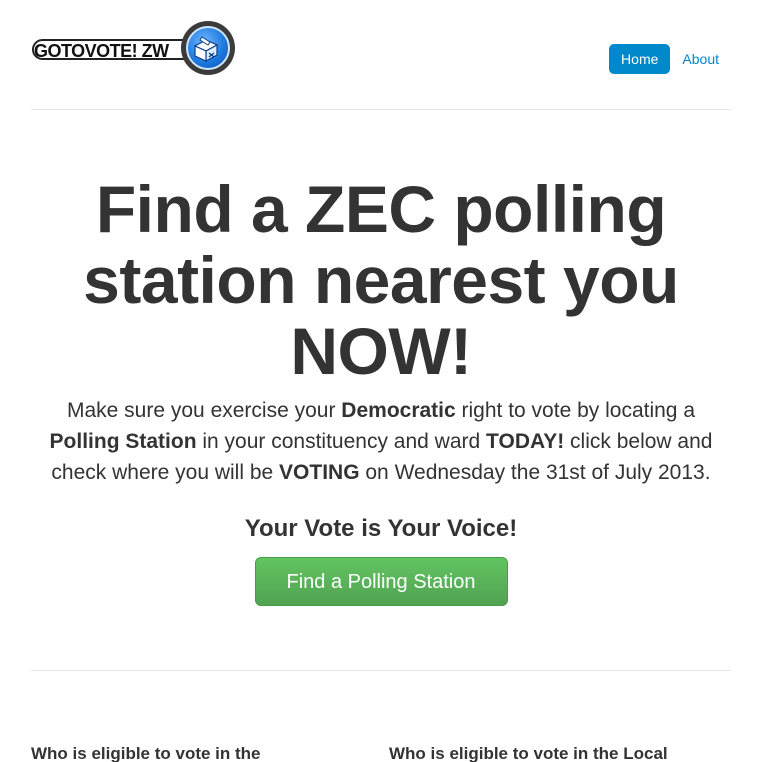  What do you see at coordinates (525, 441) in the screenshot?
I see `lead-emphasis: TODAY!` at bounding box center [525, 441].